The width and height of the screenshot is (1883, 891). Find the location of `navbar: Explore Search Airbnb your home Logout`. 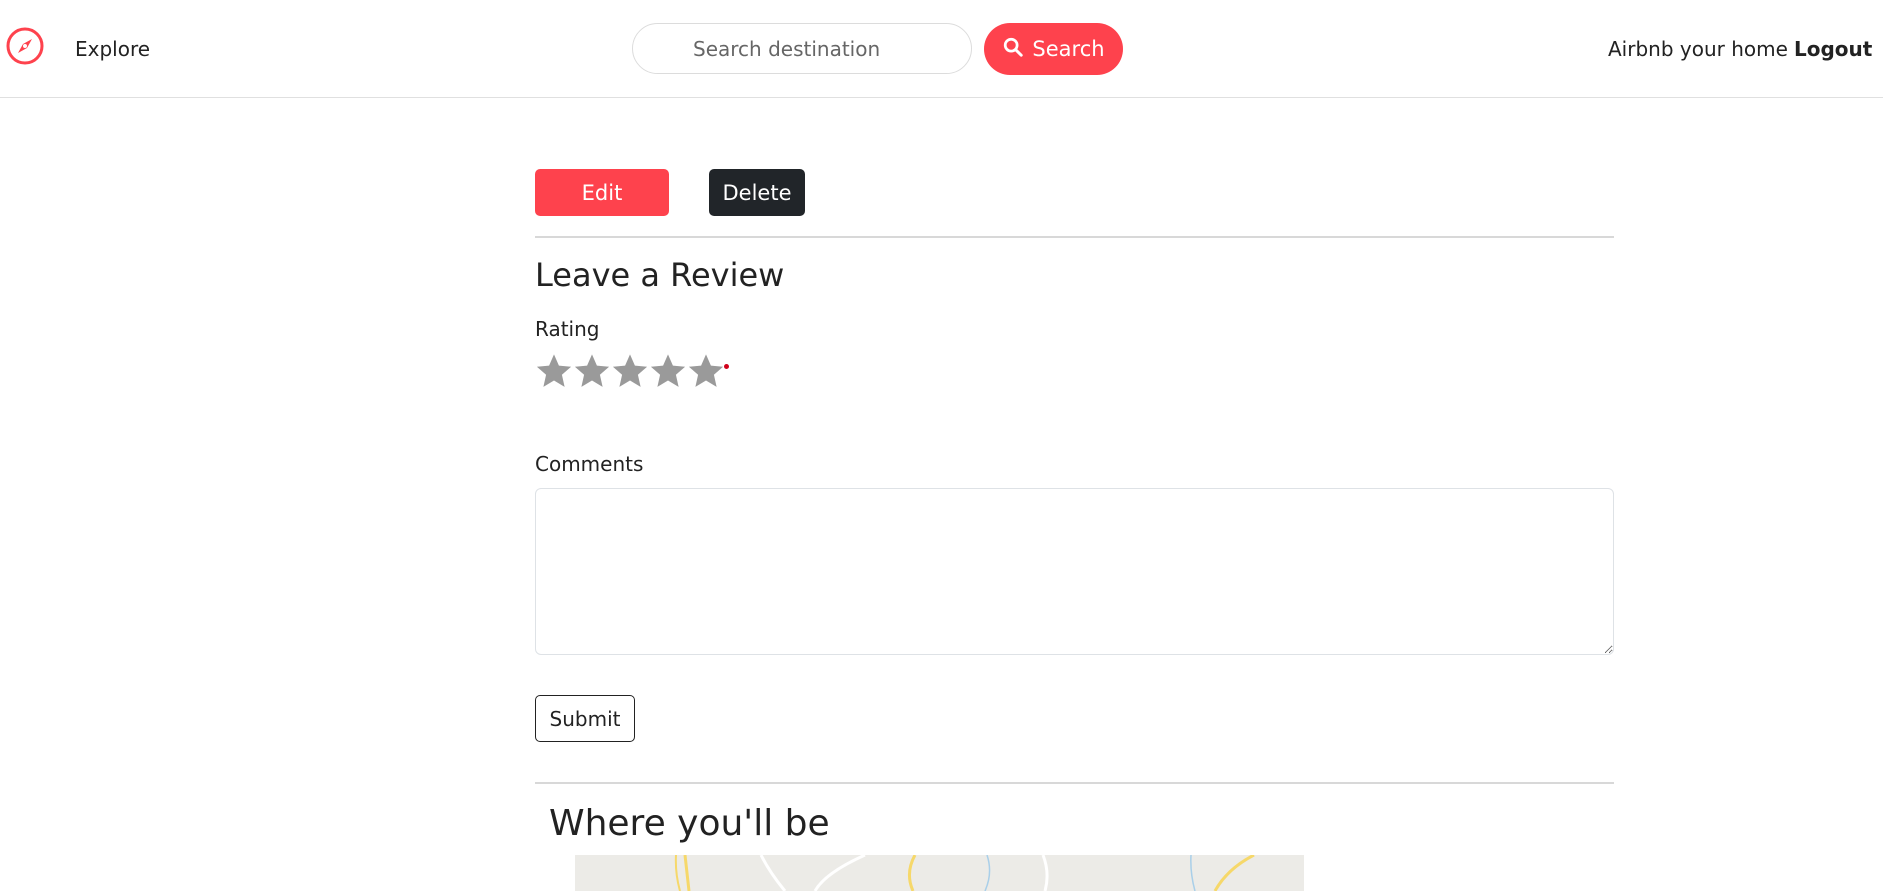

navbar: Explore Search Airbnb your home Logout is located at coordinates (941, 49).